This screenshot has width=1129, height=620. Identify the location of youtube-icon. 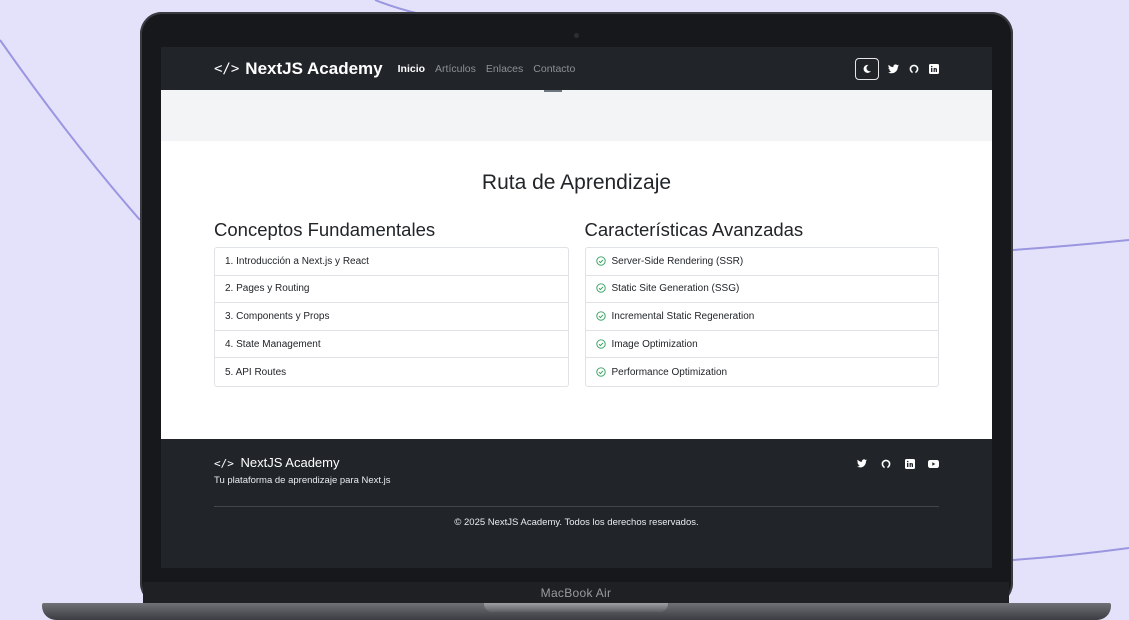
(933, 463).